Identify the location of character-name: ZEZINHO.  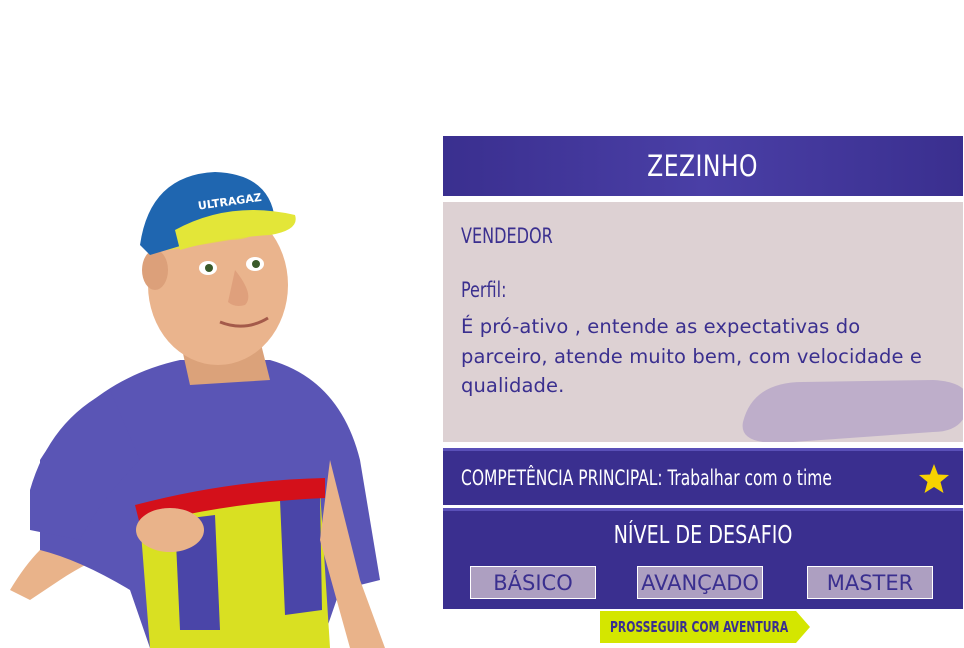
(703, 166).